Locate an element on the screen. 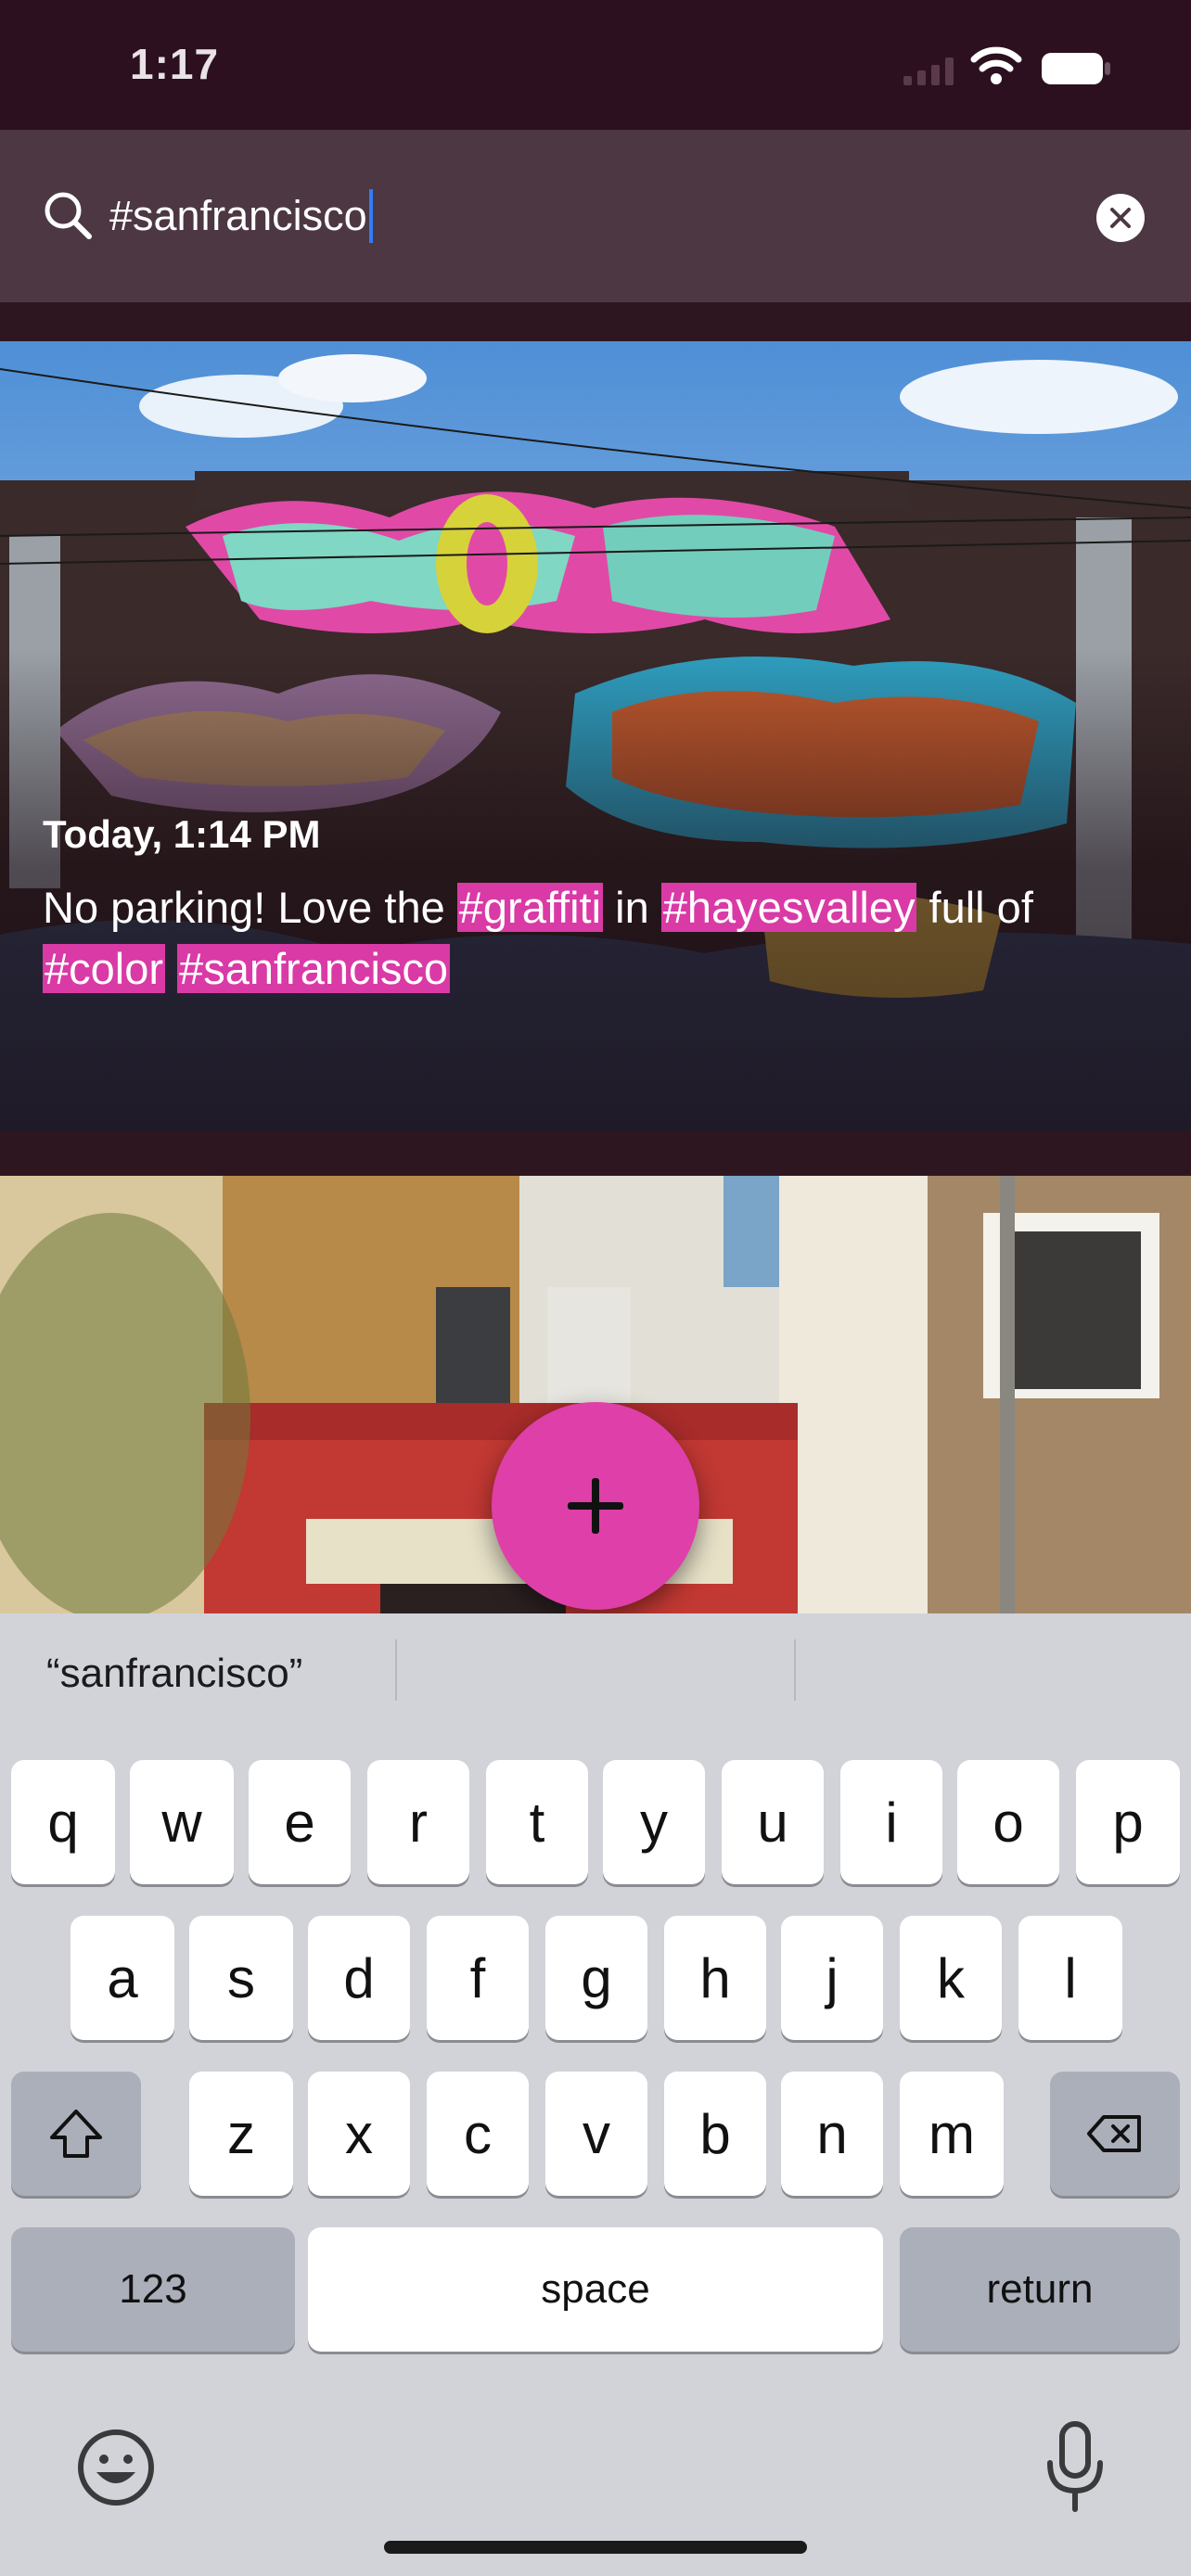 The width and height of the screenshot is (1191, 2576). suggestion-1: “sanfrancisco” is located at coordinates (174, 1674).